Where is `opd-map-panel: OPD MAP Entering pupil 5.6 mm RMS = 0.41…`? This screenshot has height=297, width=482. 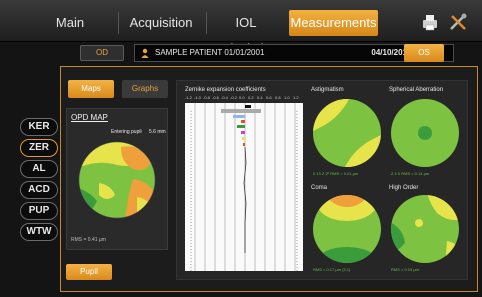 opd-map-panel: OPD MAP Entering pupil 5.6 mm RMS = 0.41… is located at coordinates (117, 179).